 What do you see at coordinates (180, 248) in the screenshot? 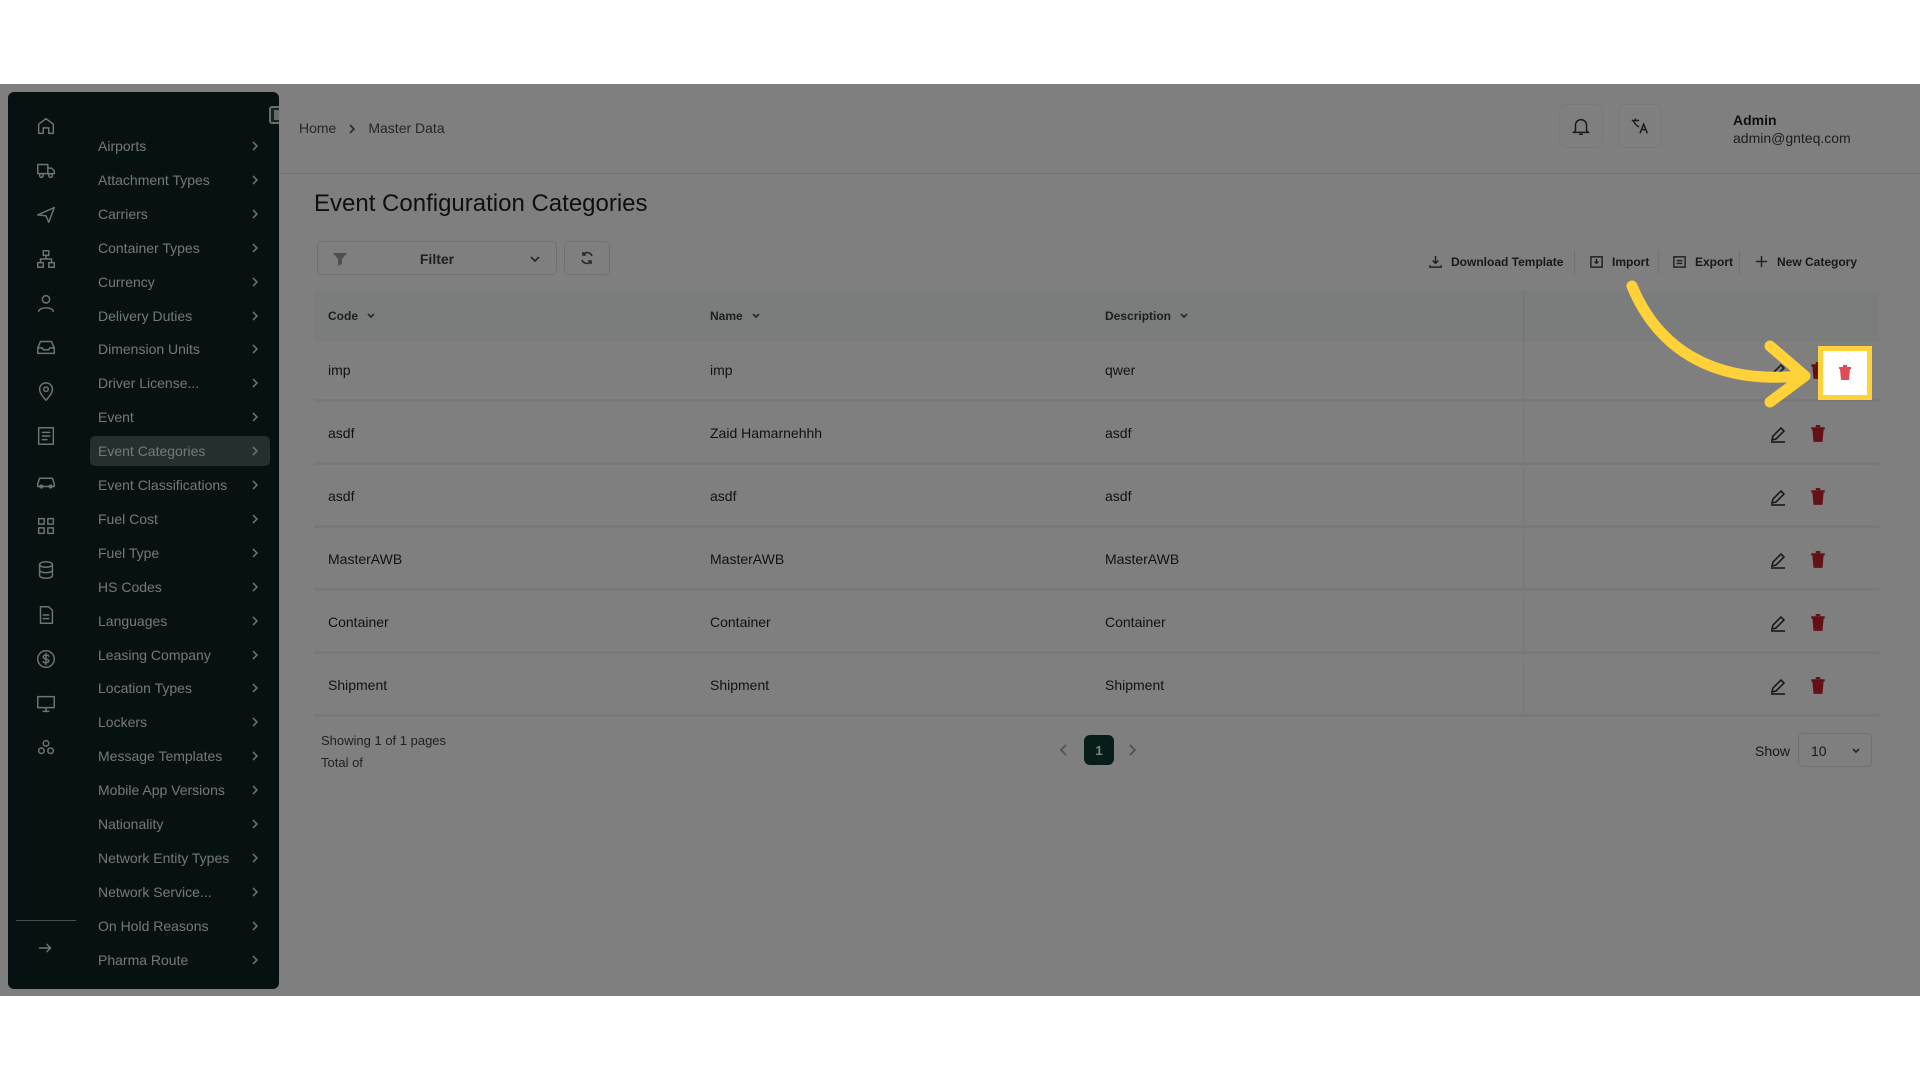
I see `sidebar-item: Container Types` at bounding box center [180, 248].